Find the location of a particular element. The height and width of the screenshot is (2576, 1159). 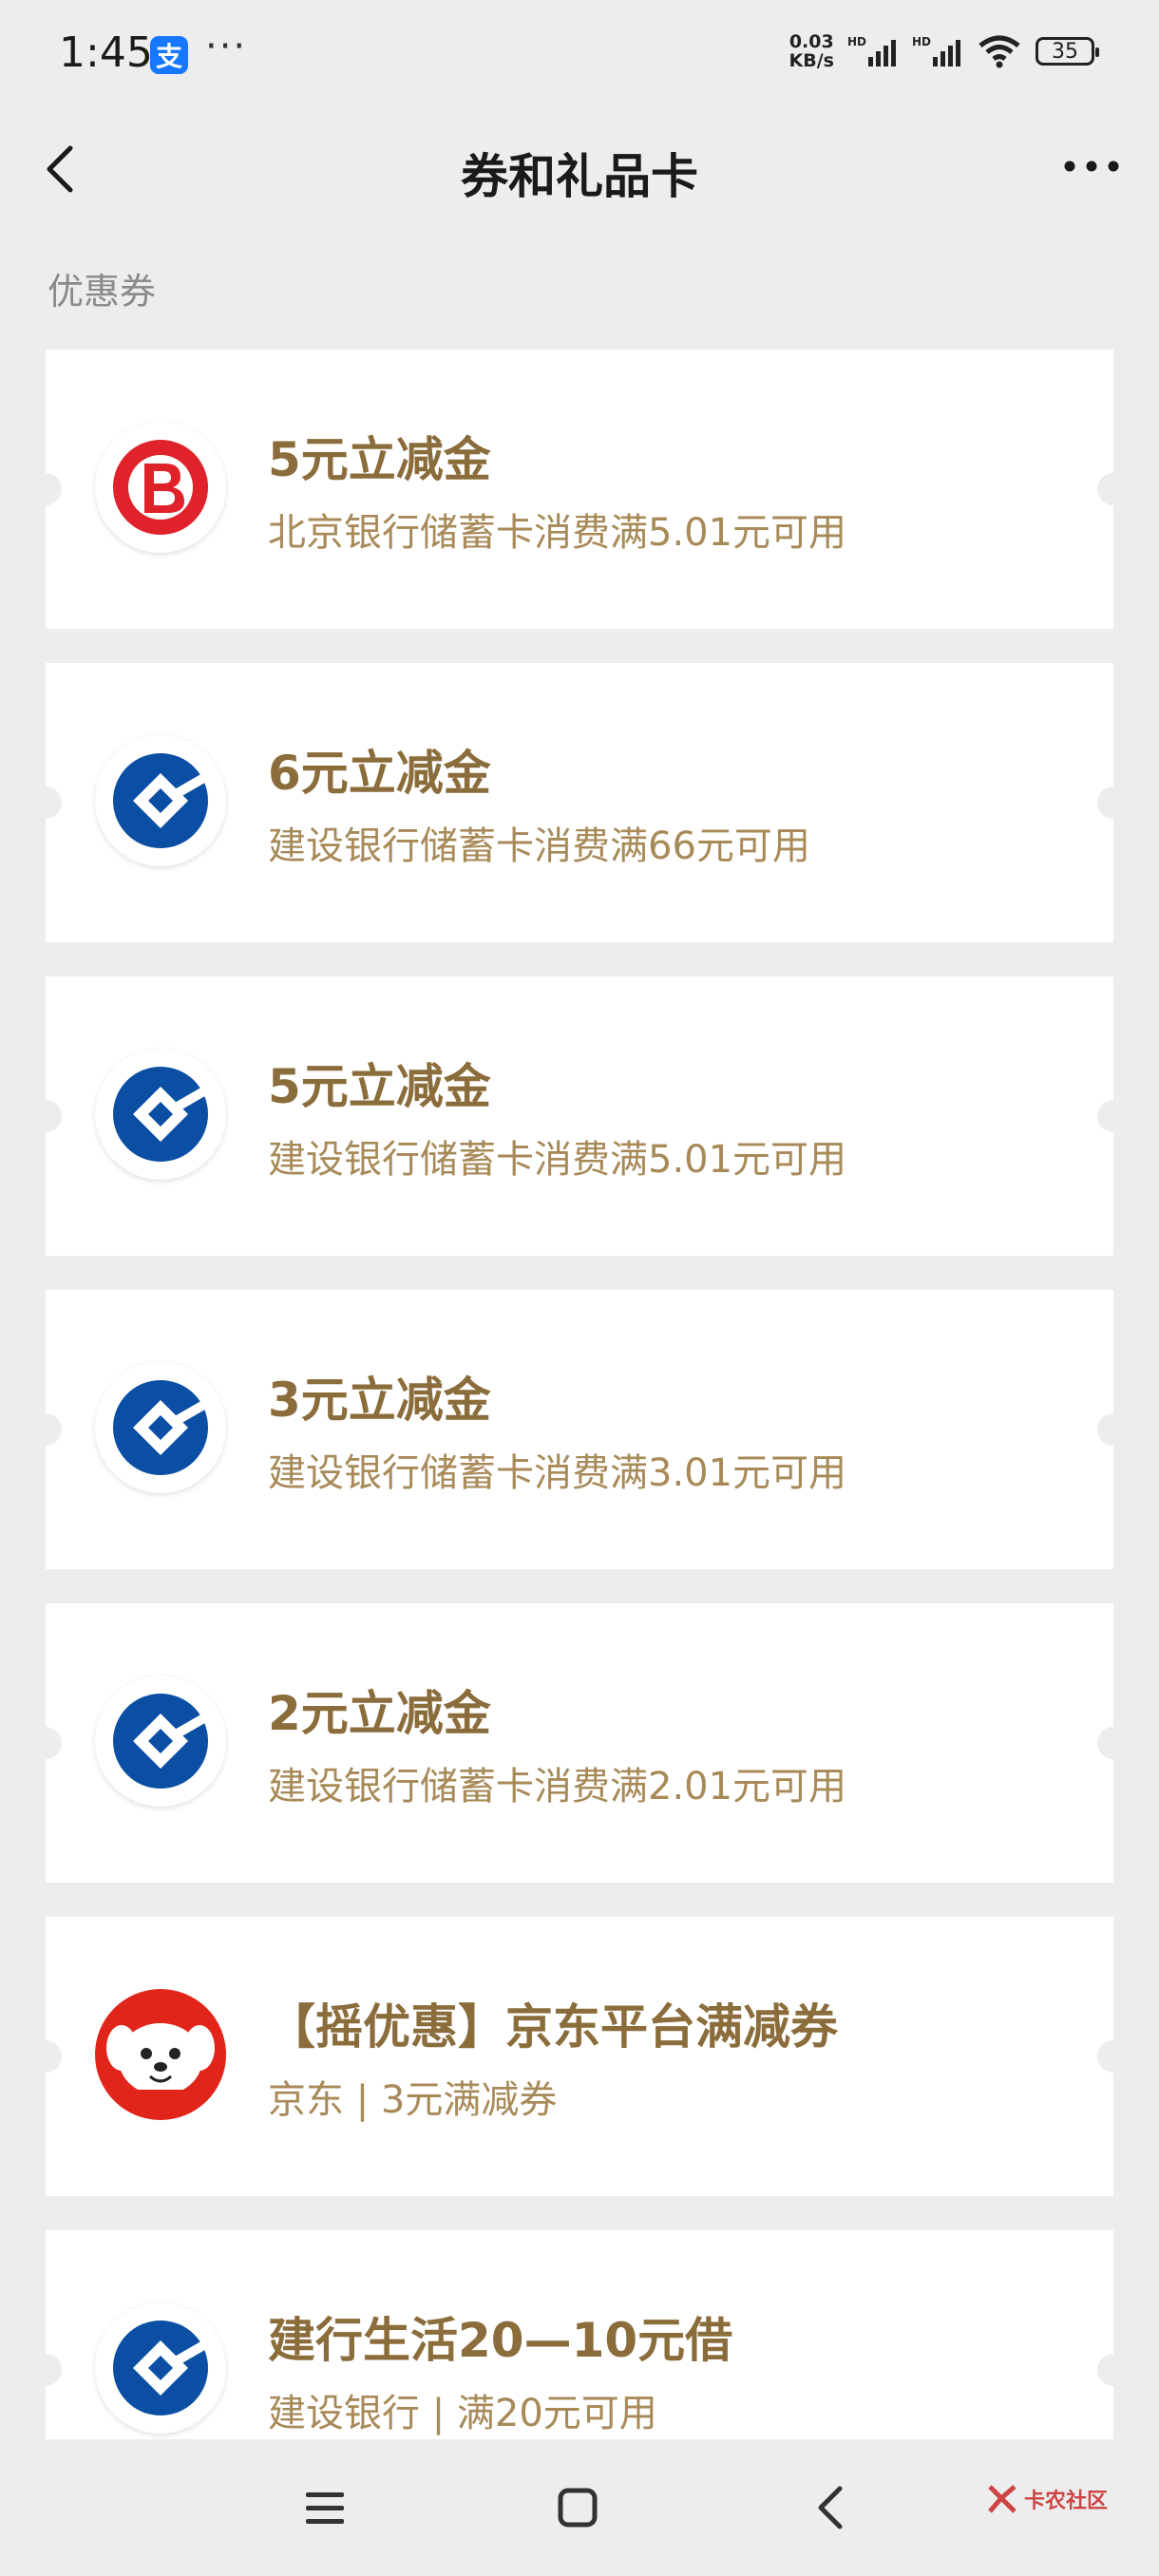

menu-icon is located at coordinates (324, 2507).